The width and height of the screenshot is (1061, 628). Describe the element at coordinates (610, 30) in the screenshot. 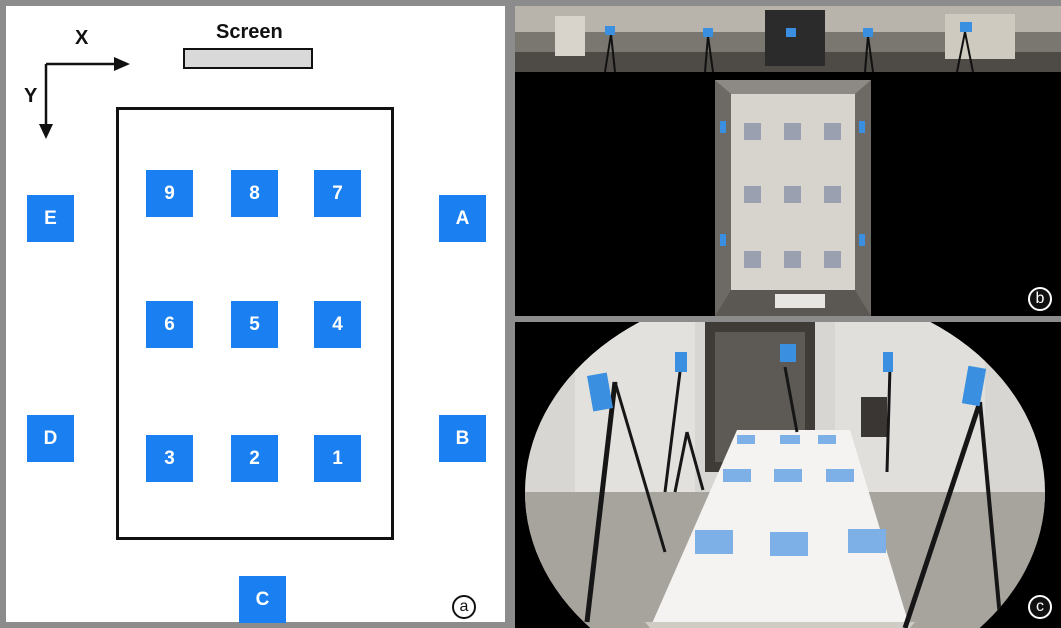

I see `panorama-marker-a` at that location.